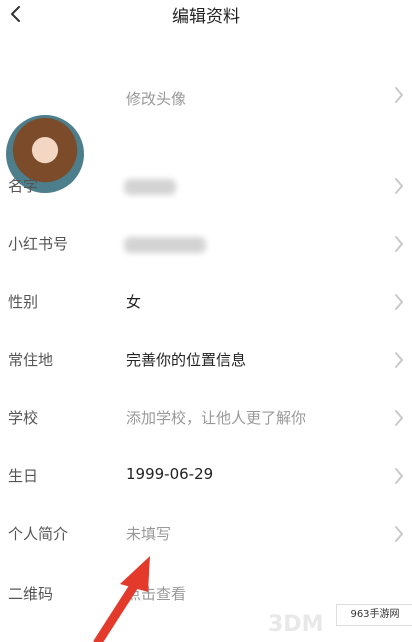 The image size is (412, 642). Describe the element at coordinates (38, 244) in the screenshot. I see `field-label: 小红书号` at that location.